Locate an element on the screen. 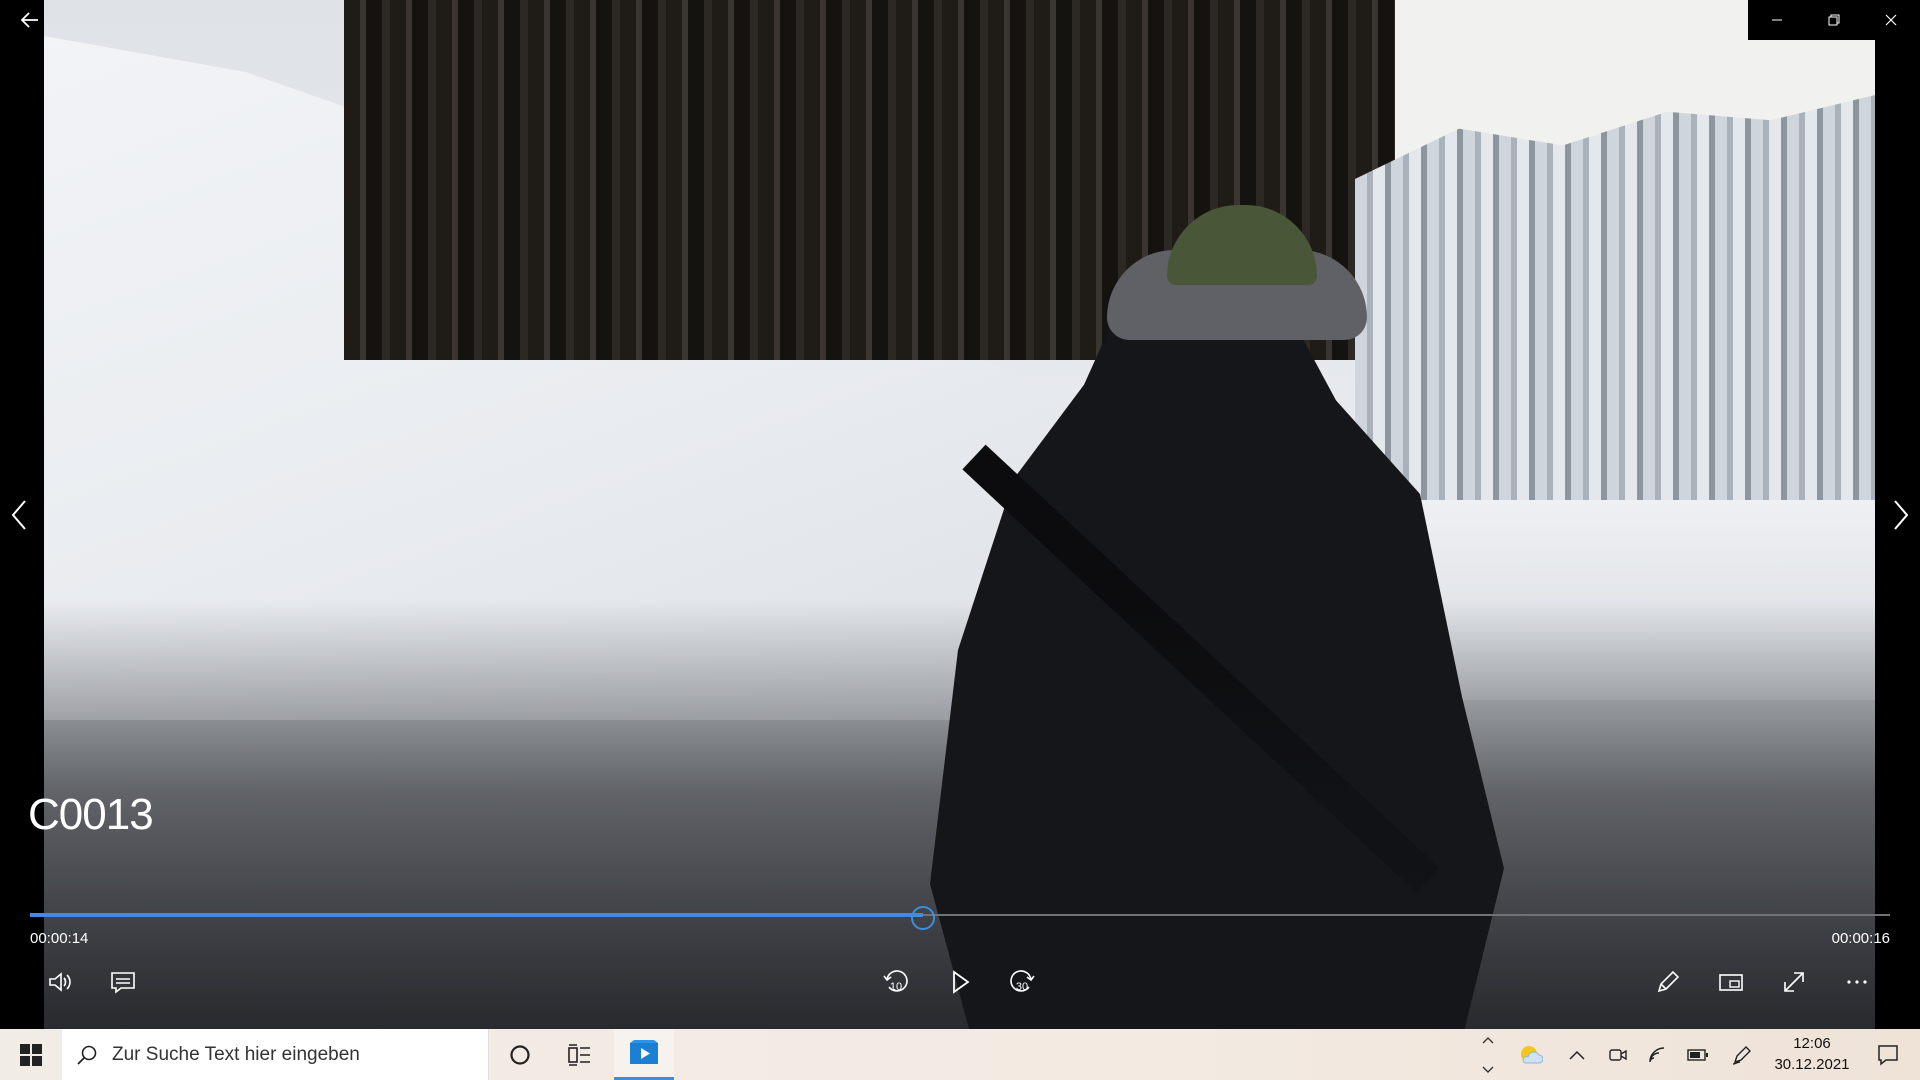  snowy-forest is located at coordinates (1615, 305).